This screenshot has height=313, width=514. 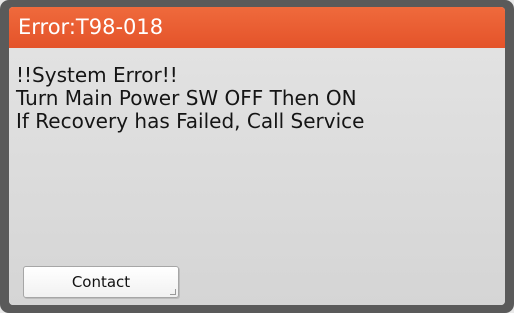 I want to click on message-line: Turn Main Power SW OFF Then ON, so click(x=186, y=98).